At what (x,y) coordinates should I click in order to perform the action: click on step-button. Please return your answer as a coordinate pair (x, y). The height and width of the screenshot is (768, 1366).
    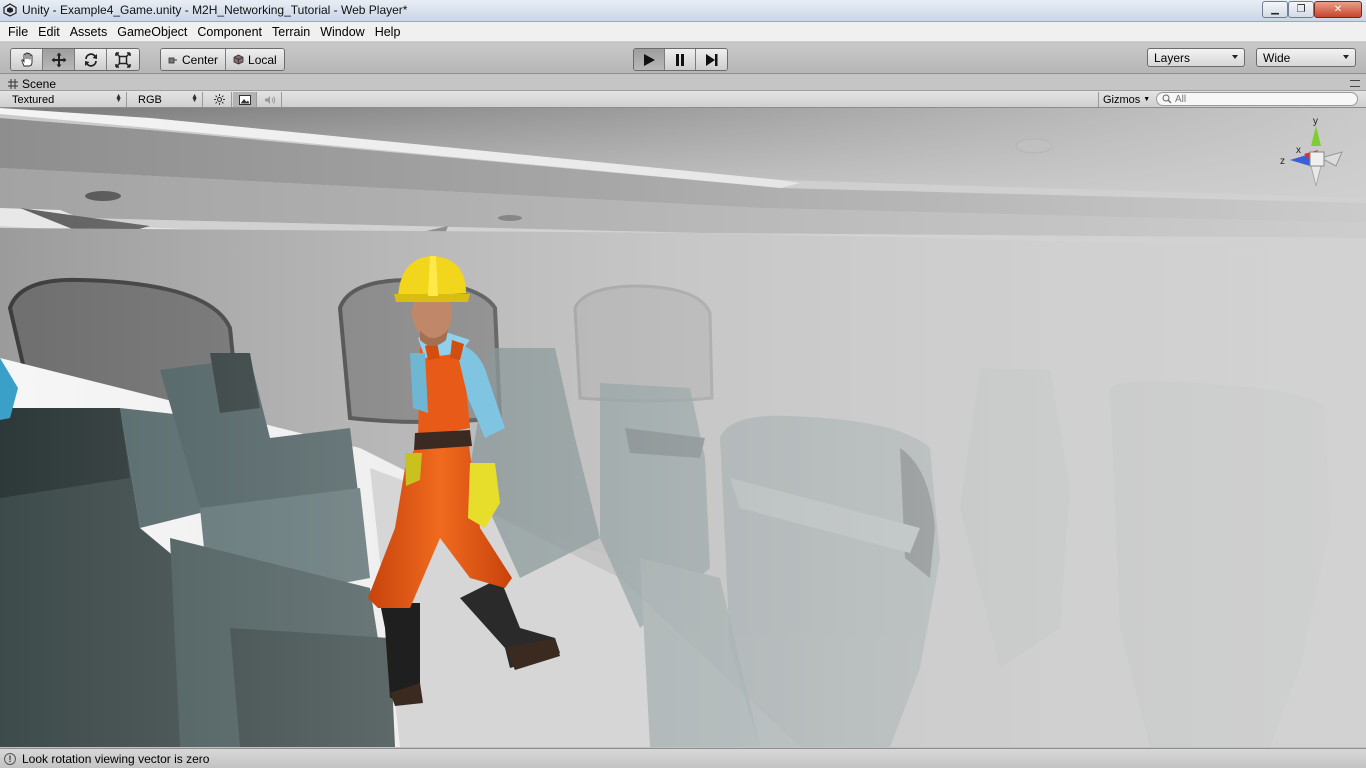
    Looking at the image, I should click on (711, 59).